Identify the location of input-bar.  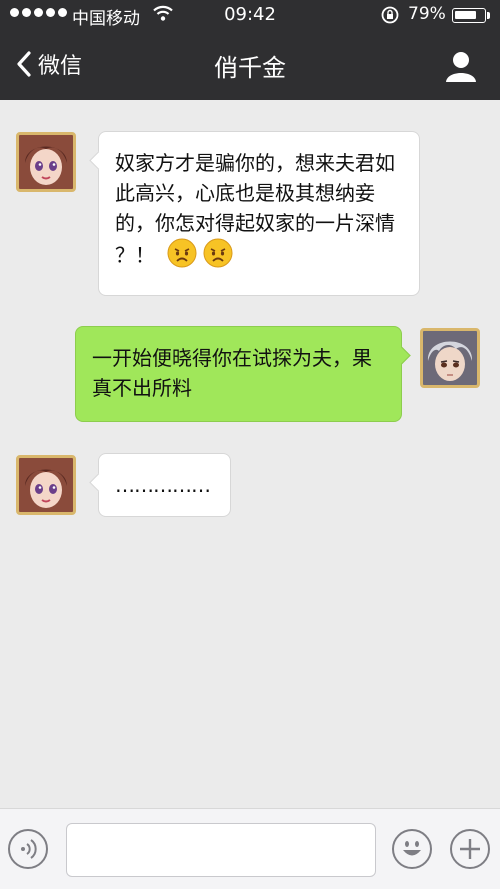
(250, 848).